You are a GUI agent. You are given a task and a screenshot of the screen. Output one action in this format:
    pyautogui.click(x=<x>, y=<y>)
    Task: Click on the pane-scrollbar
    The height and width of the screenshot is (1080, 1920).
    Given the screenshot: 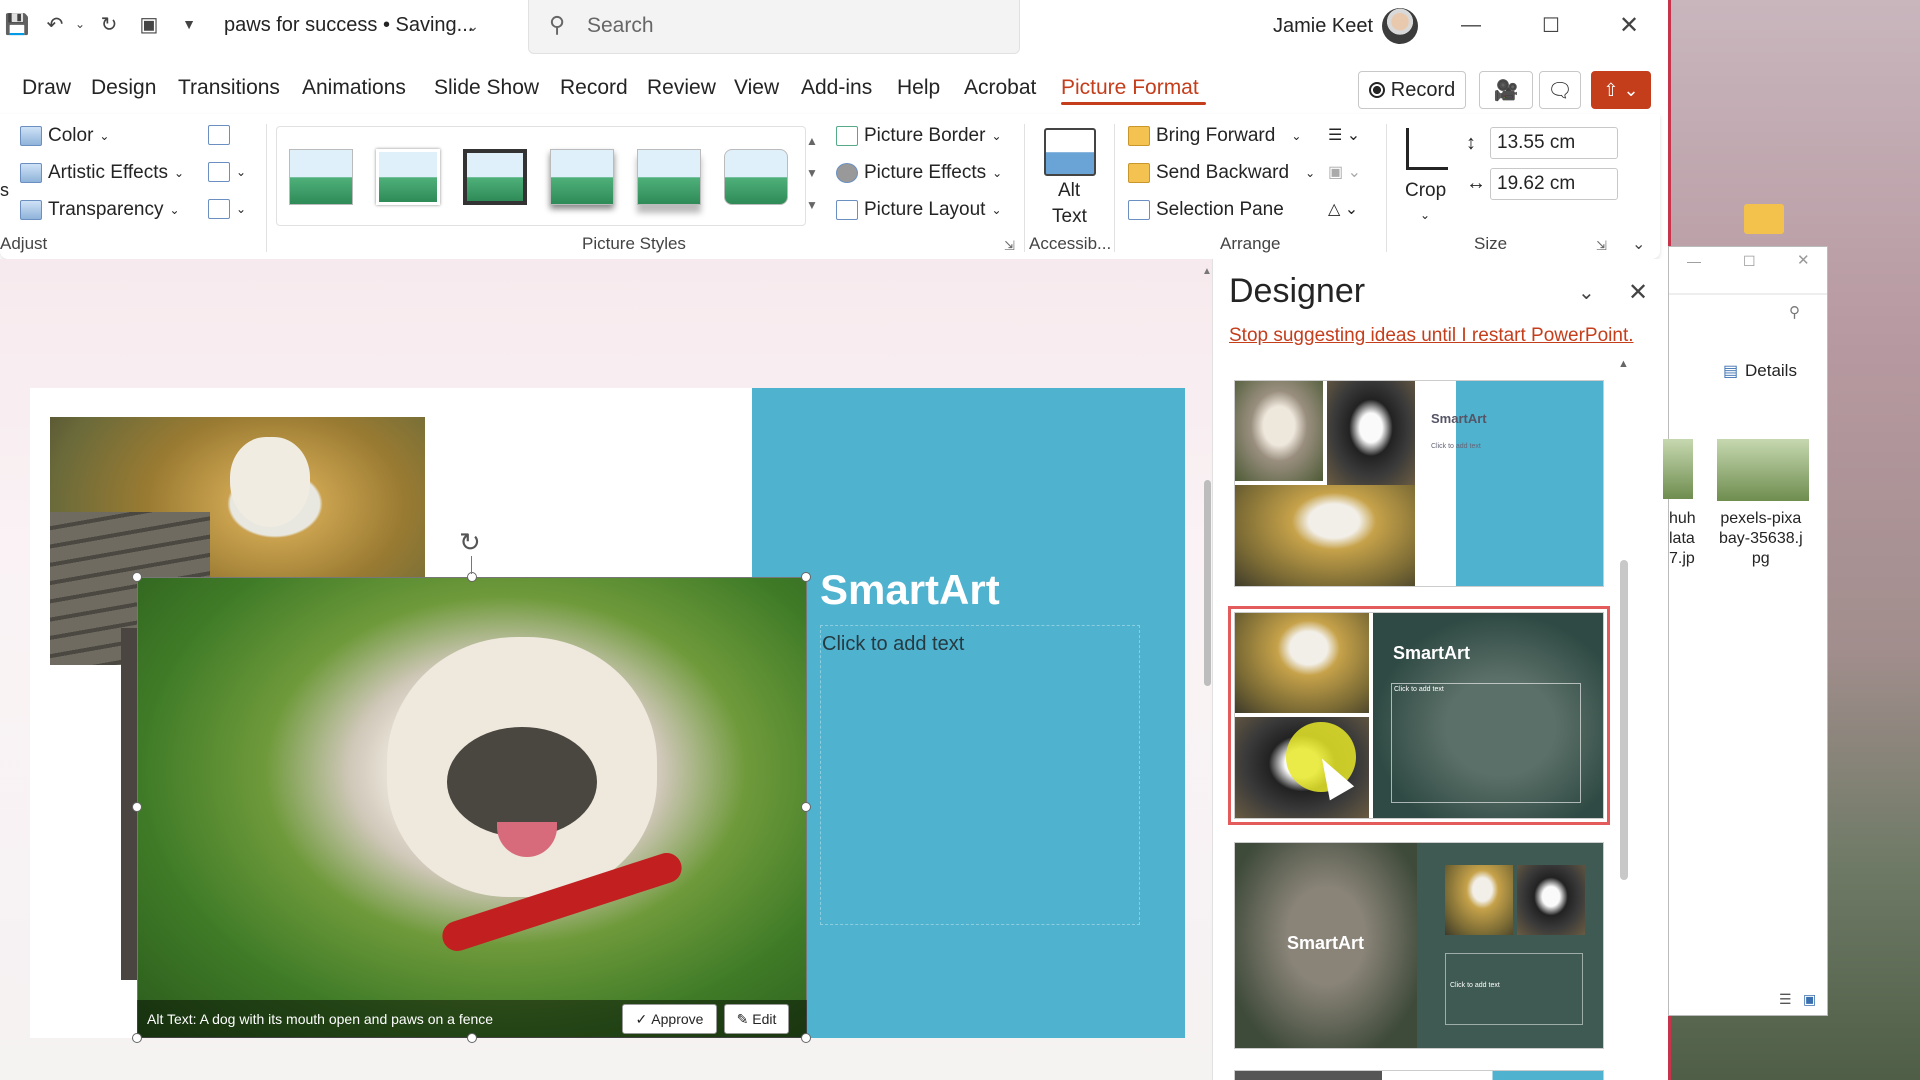 What is the action you would take?
    pyautogui.click(x=1624, y=720)
    